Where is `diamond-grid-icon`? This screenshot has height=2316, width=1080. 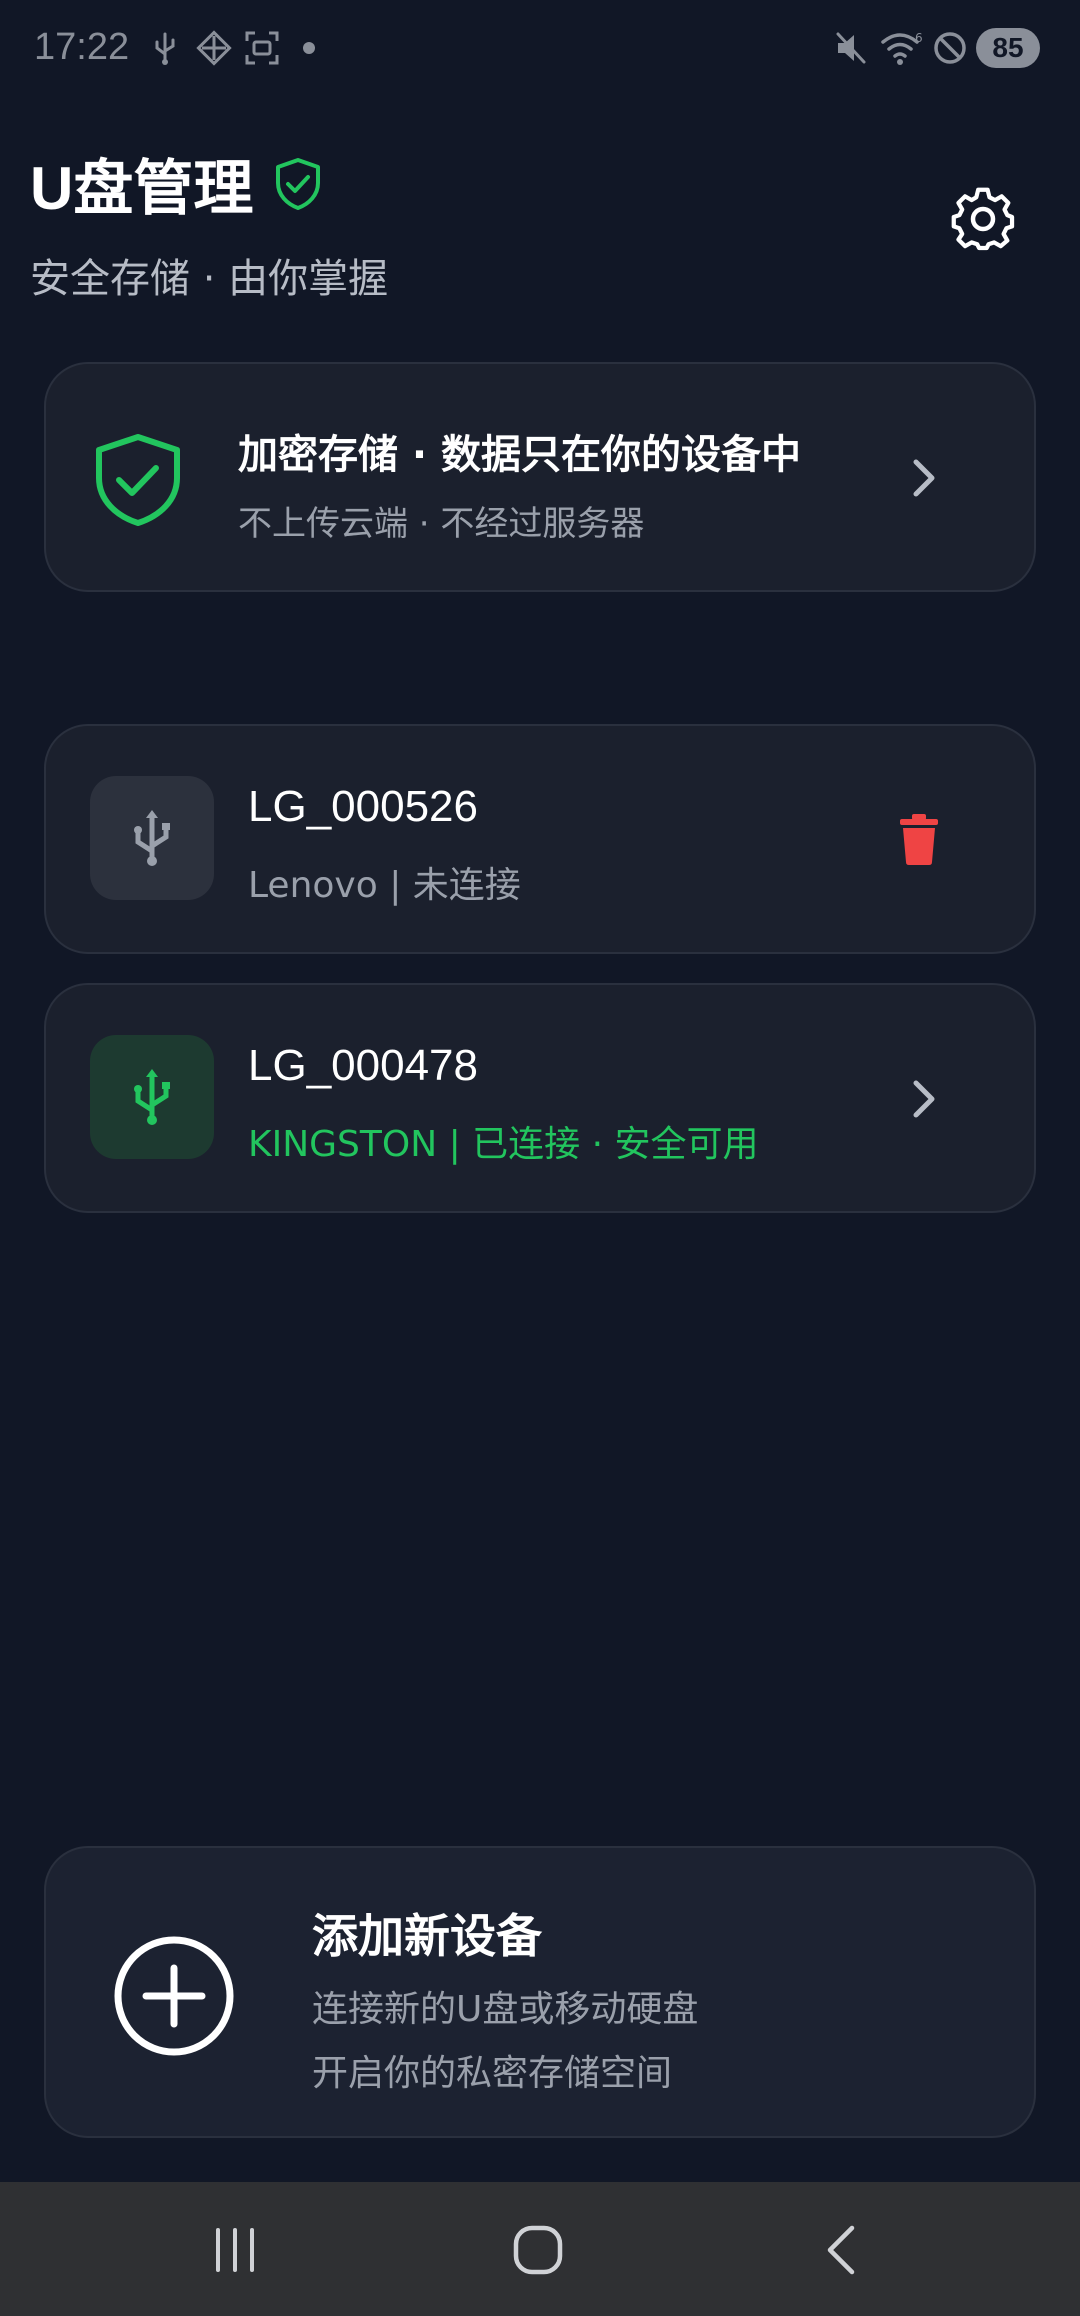
diamond-grid-icon is located at coordinates (214, 48).